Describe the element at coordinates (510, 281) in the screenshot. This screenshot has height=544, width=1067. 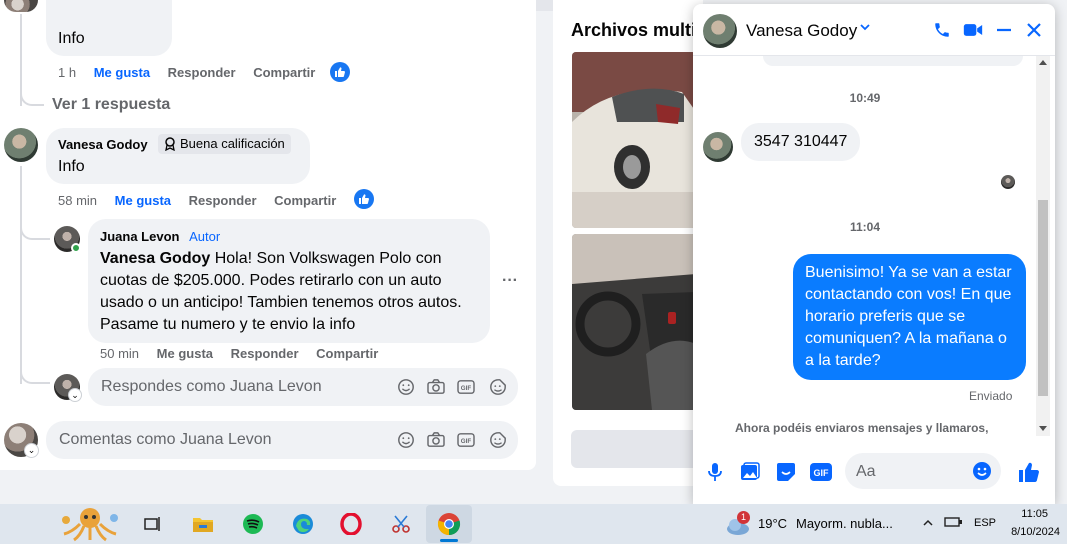
I see `more-options-icon: ···` at that location.